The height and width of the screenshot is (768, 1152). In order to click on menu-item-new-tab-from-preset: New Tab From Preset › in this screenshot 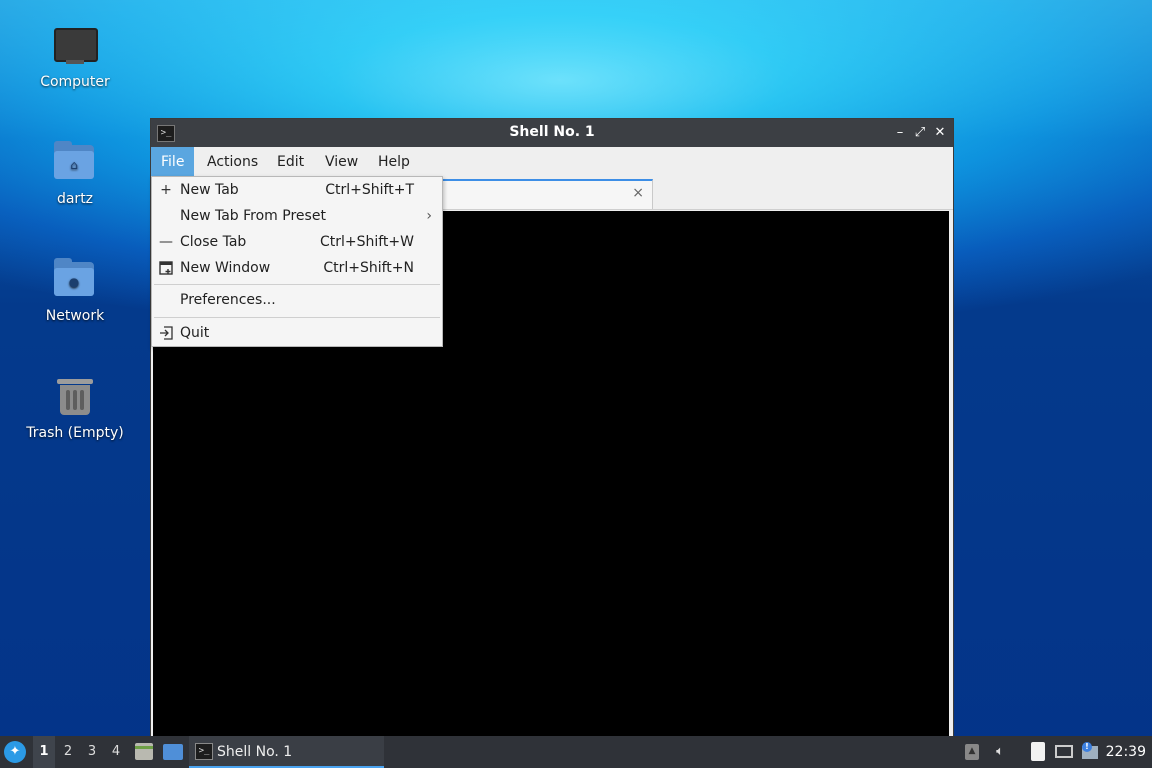, I will do `click(297, 216)`.